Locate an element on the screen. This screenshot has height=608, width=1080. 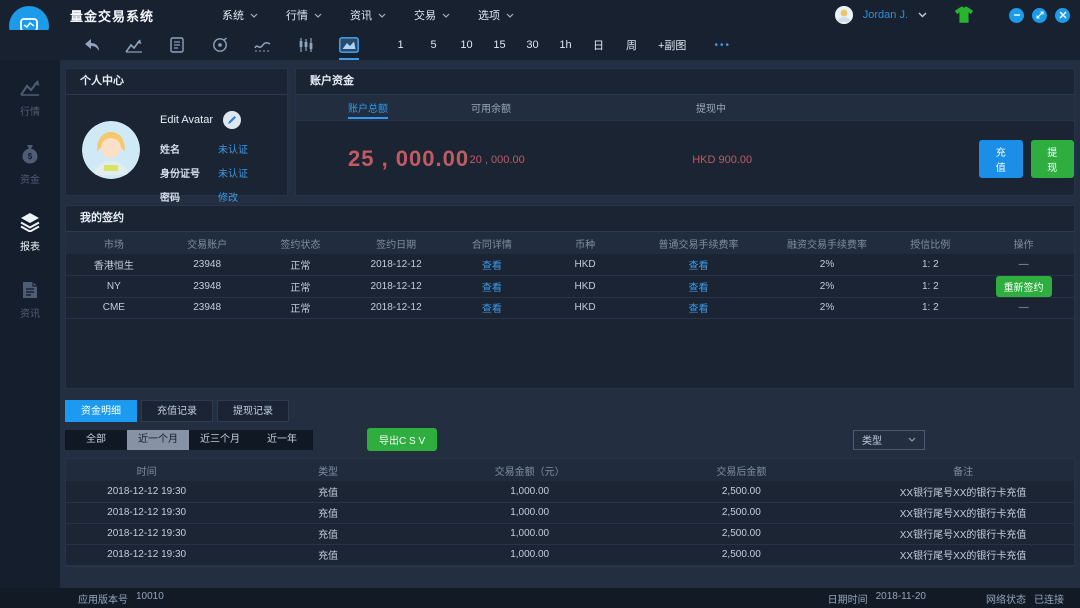
report-layers-icon is located at coordinates (30, 222).